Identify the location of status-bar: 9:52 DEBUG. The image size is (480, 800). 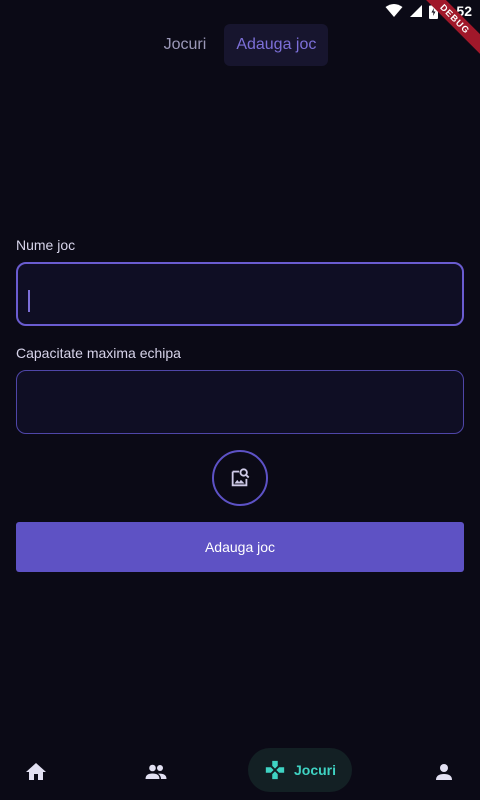
(240, 31).